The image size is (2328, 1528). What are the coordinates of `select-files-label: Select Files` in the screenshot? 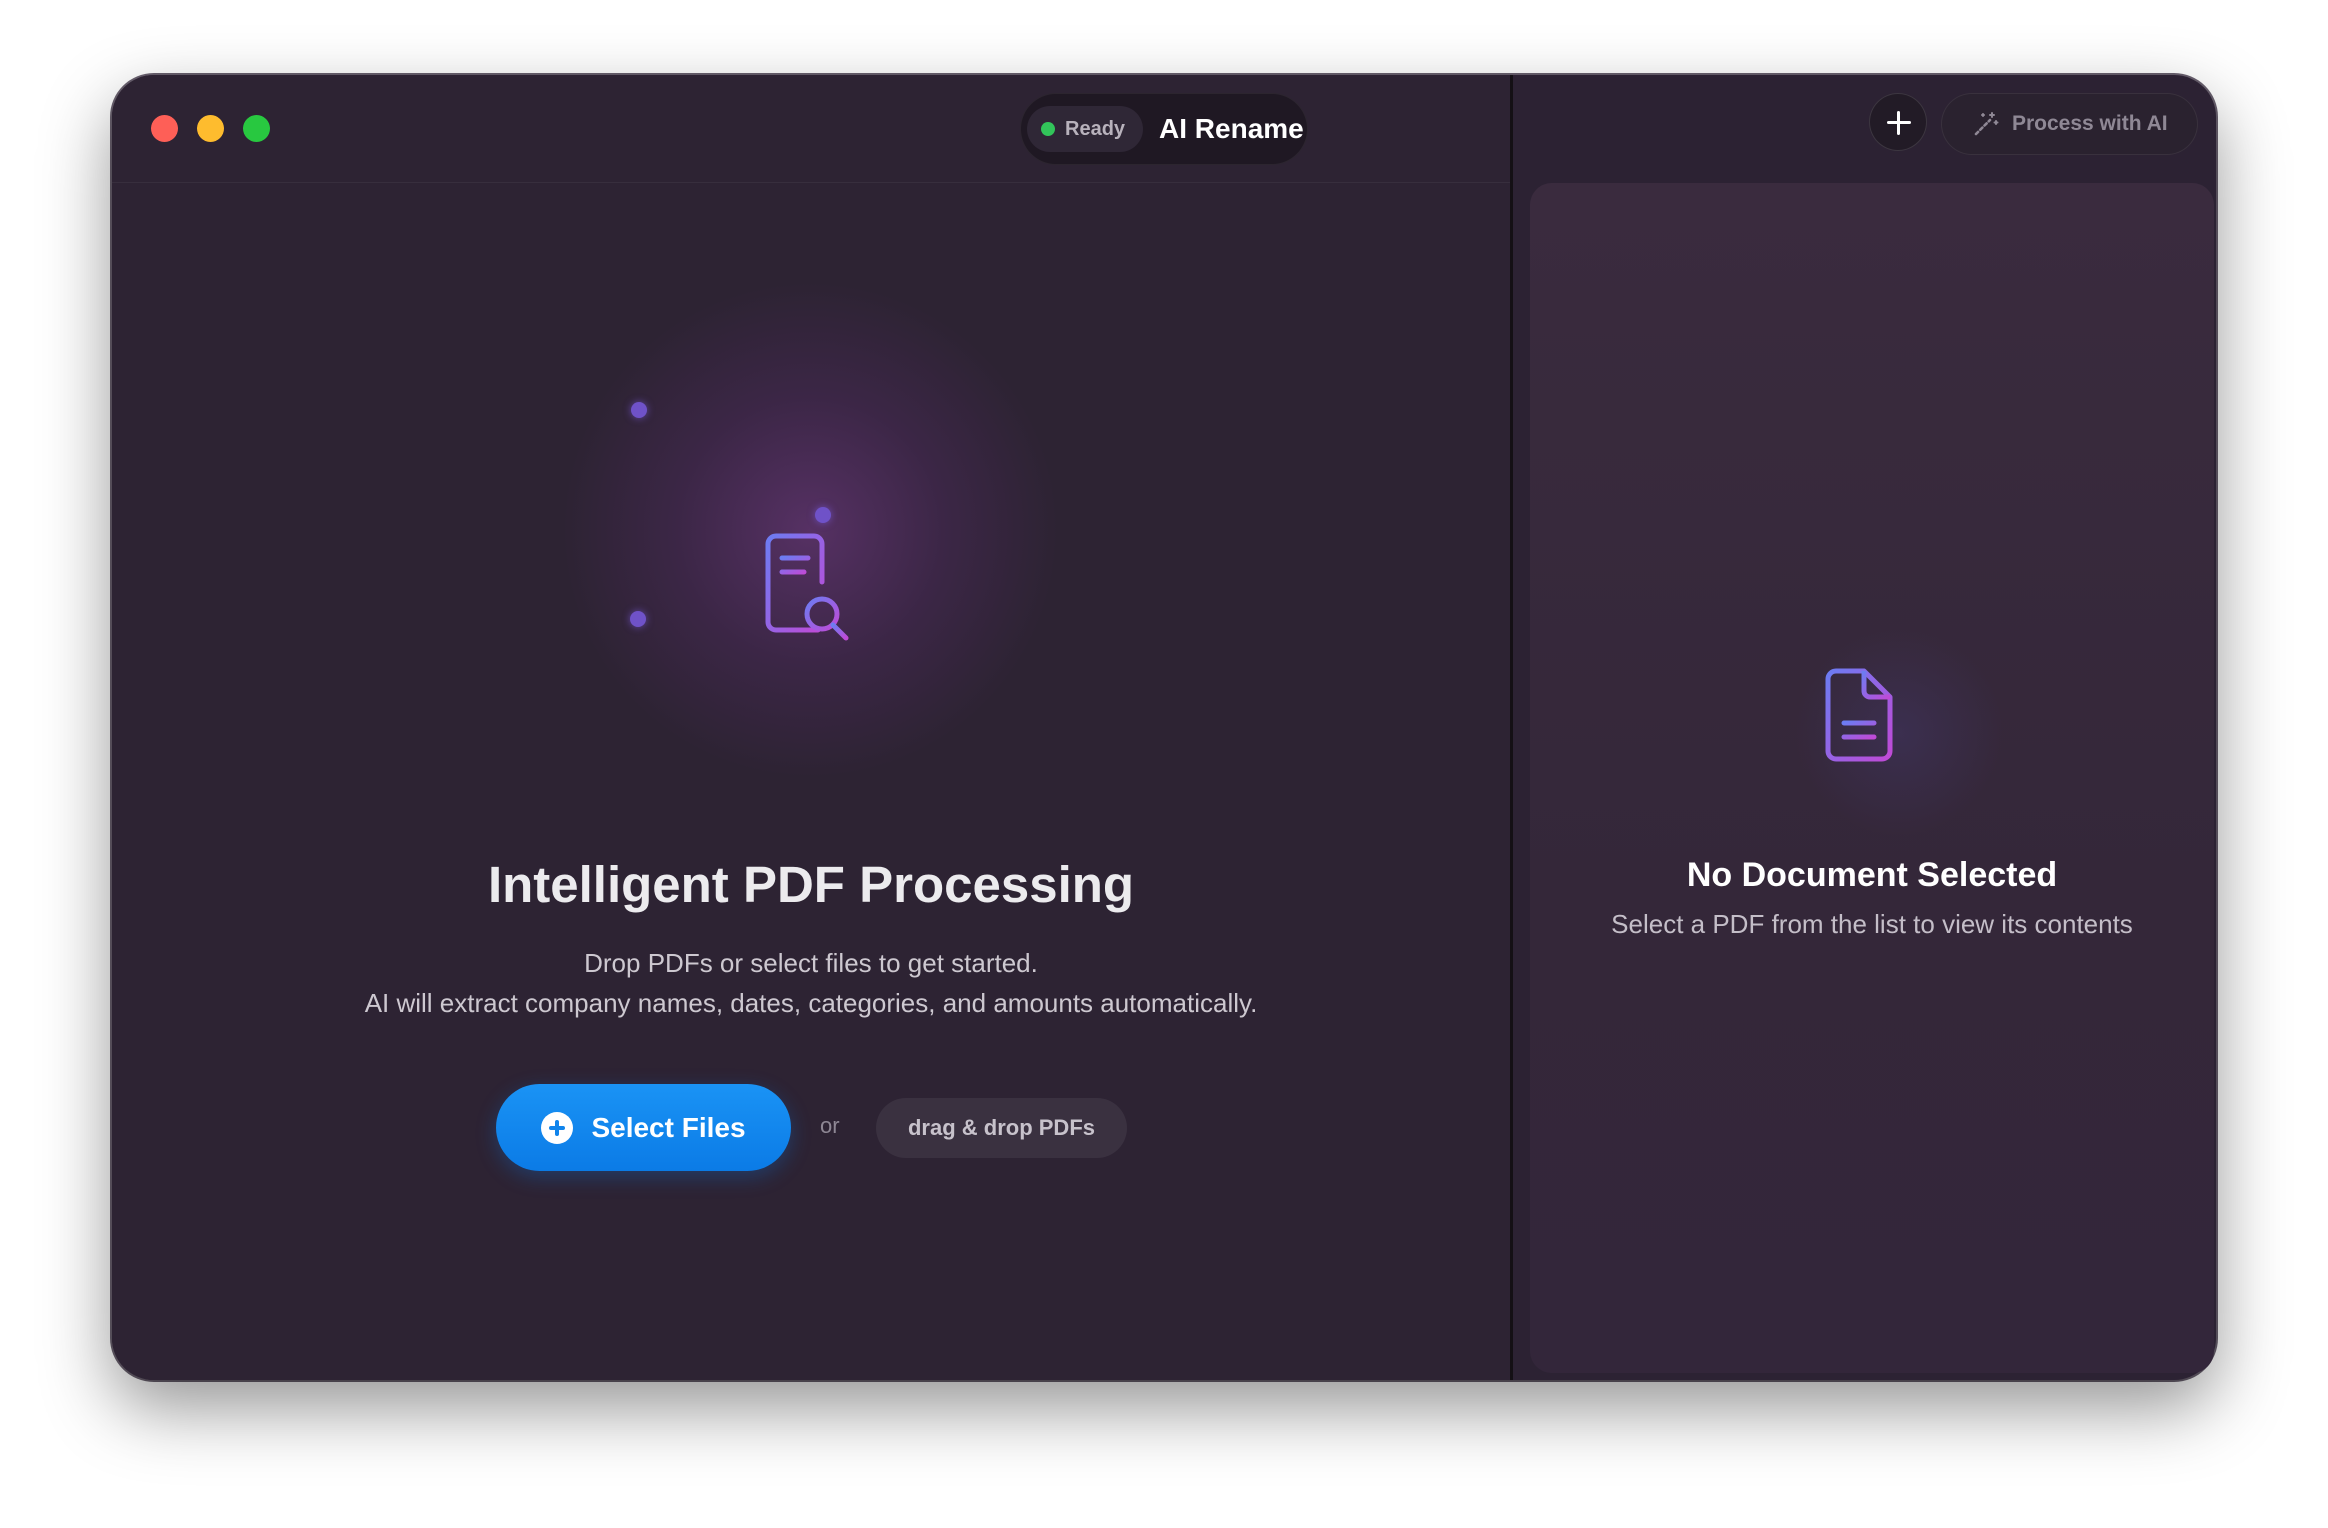 It's located at (668, 1127).